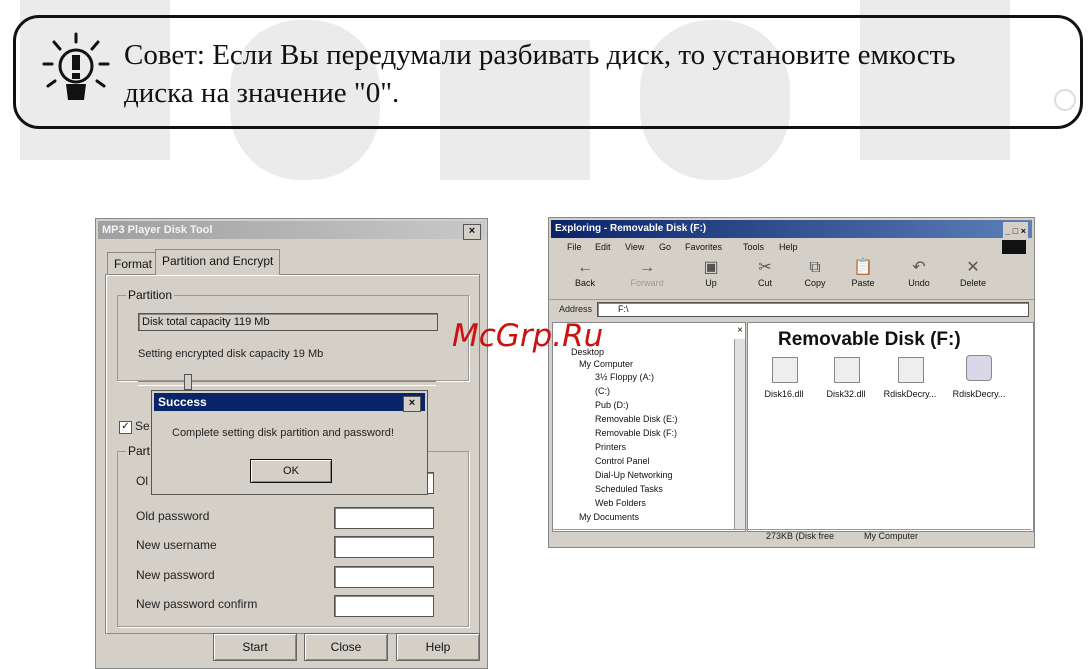 The height and width of the screenshot is (669, 1089). Describe the element at coordinates (631, 228) in the screenshot. I see `explorer-title: Exploring - Removable Disk (F:)` at that location.